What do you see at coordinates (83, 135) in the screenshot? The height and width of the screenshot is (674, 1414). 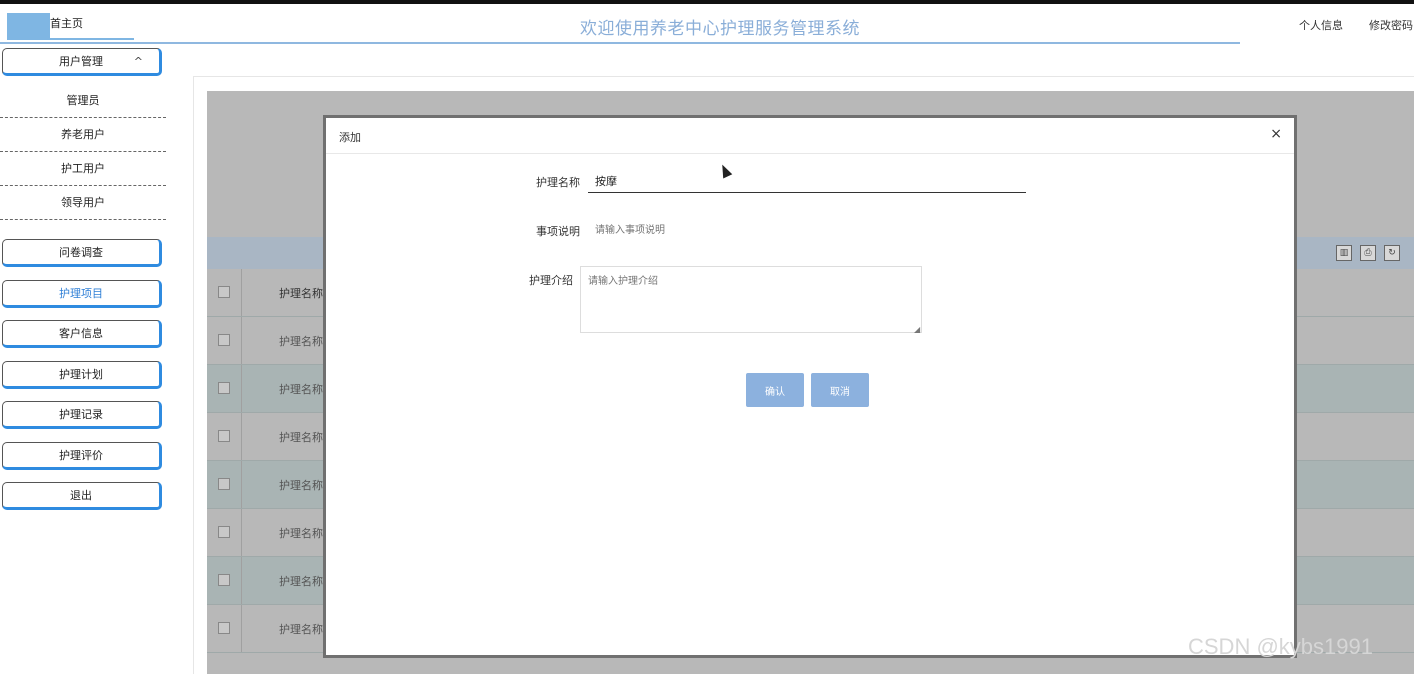 I see `sidebar-item-elderly-user: 养老用户` at bounding box center [83, 135].